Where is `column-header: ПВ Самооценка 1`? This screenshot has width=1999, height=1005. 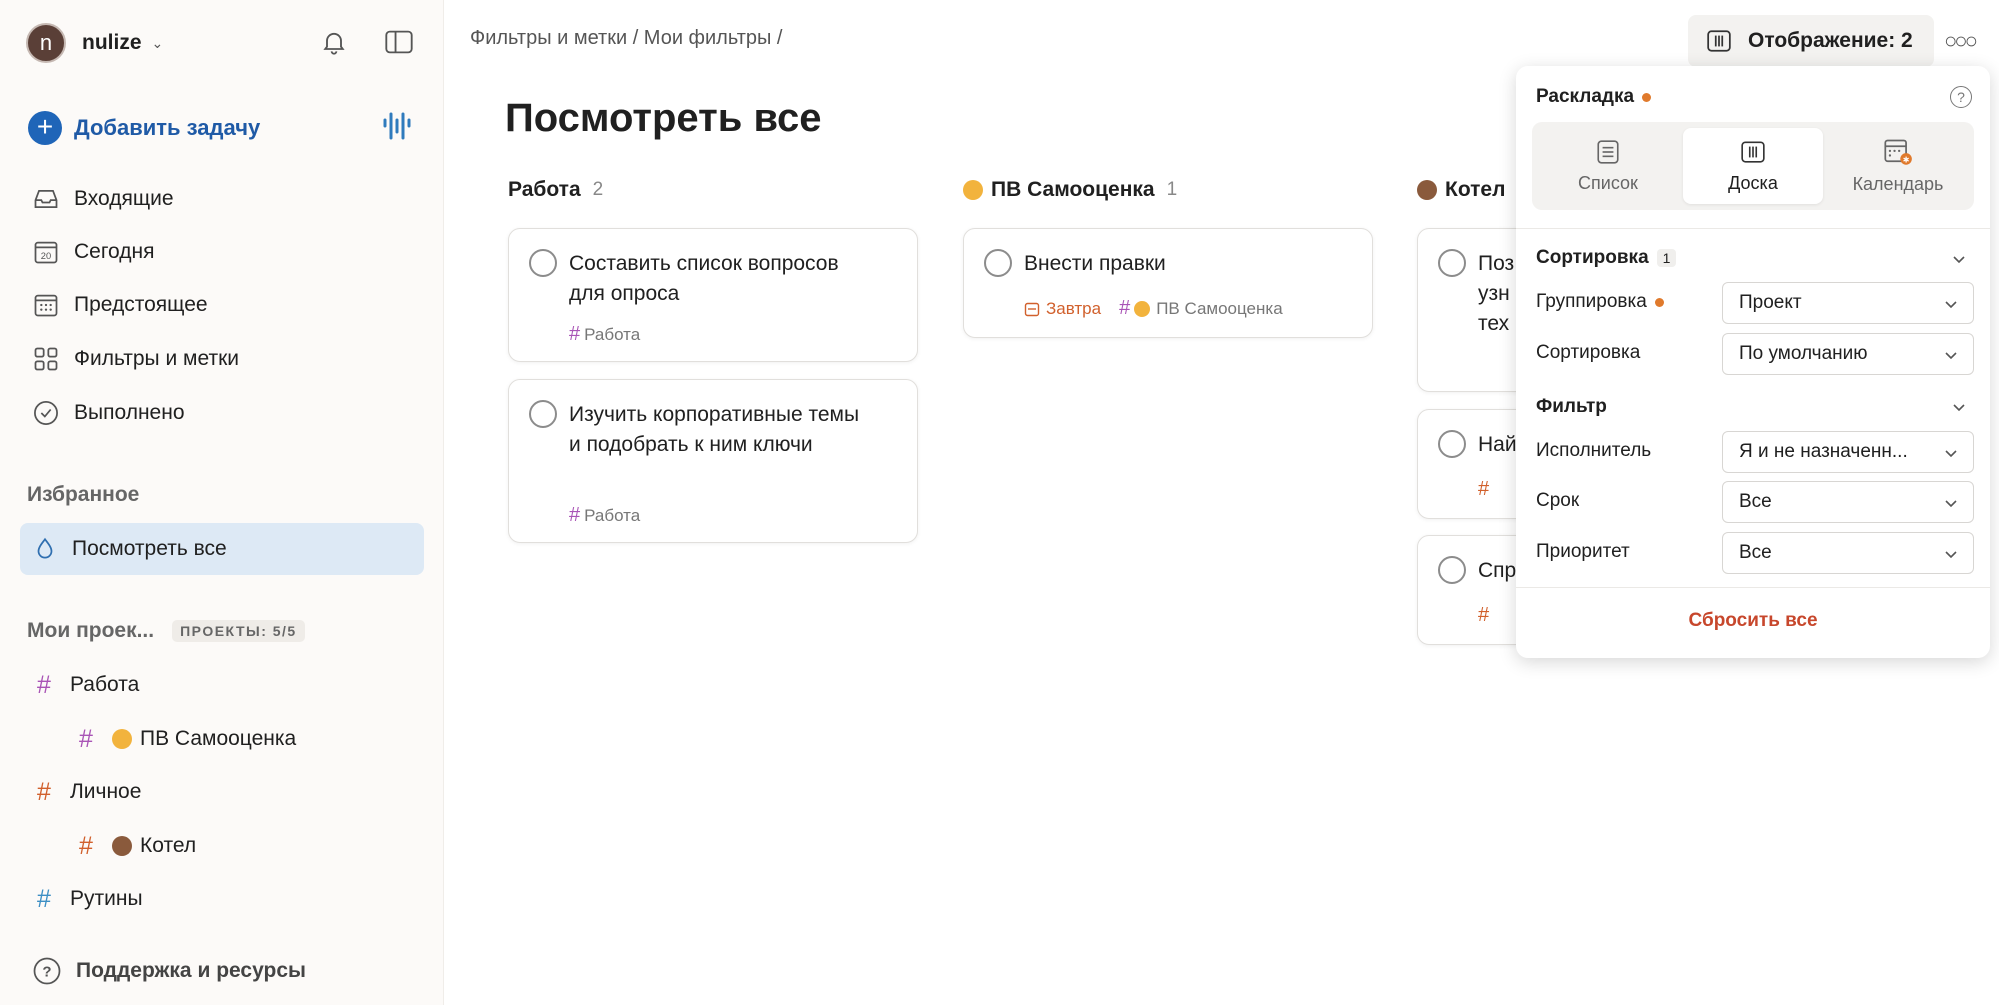
column-header: ПВ Самооценка 1 is located at coordinates (1070, 190).